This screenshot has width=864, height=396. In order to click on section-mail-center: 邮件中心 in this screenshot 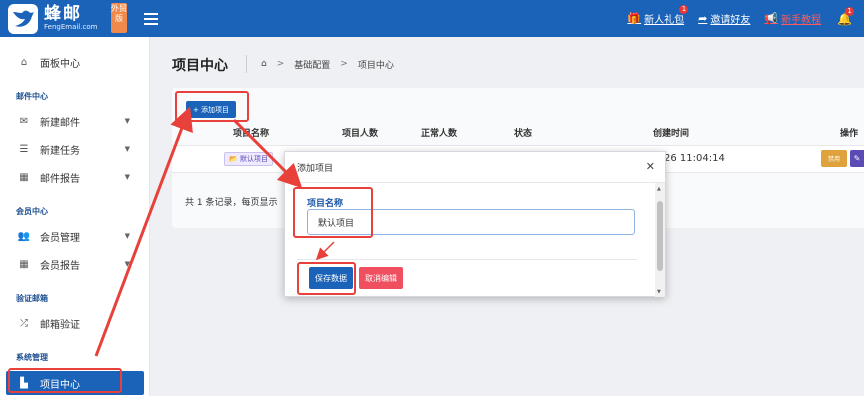, I will do `click(32, 96)`.